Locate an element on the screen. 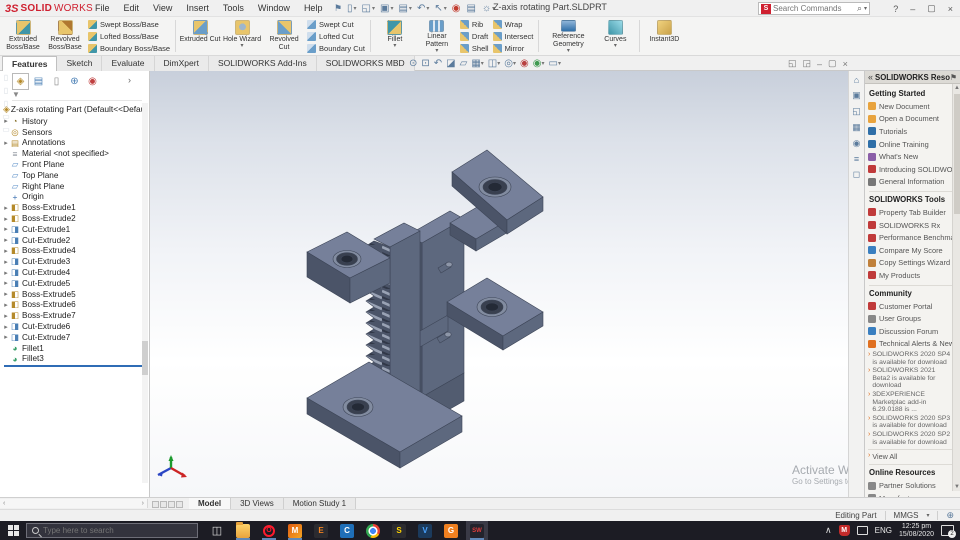 The image size is (960, 540). taskbar-search-input is located at coordinates (108, 530).